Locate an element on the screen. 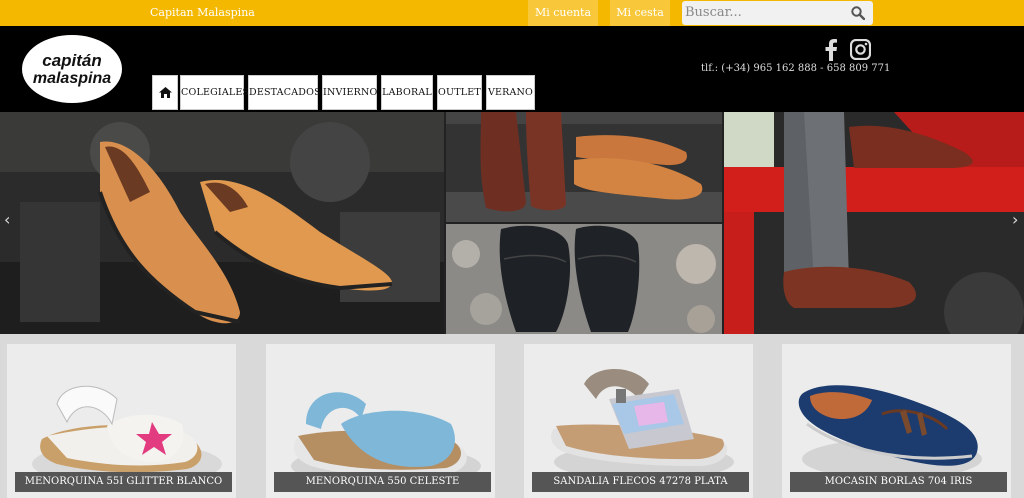  logo: capitán malaspina is located at coordinates (72, 69).